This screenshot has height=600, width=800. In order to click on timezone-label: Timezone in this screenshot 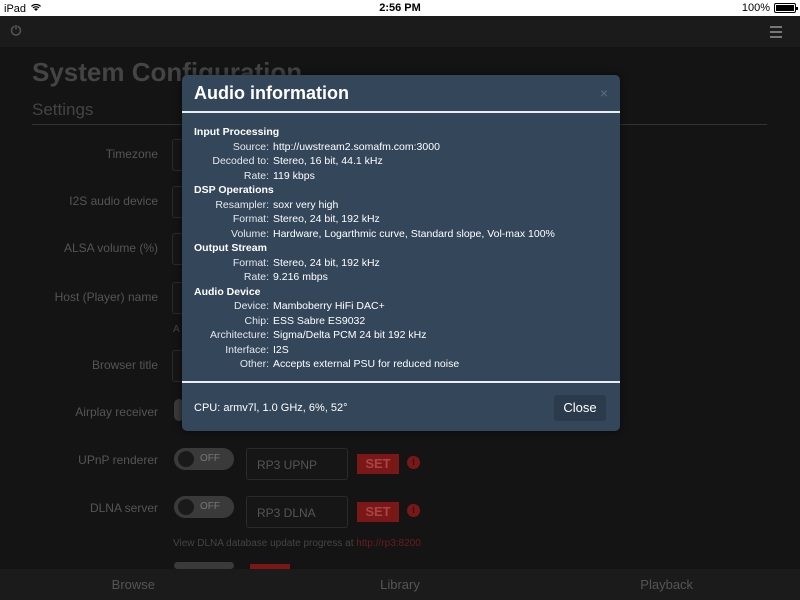, I will do `click(131, 154)`.